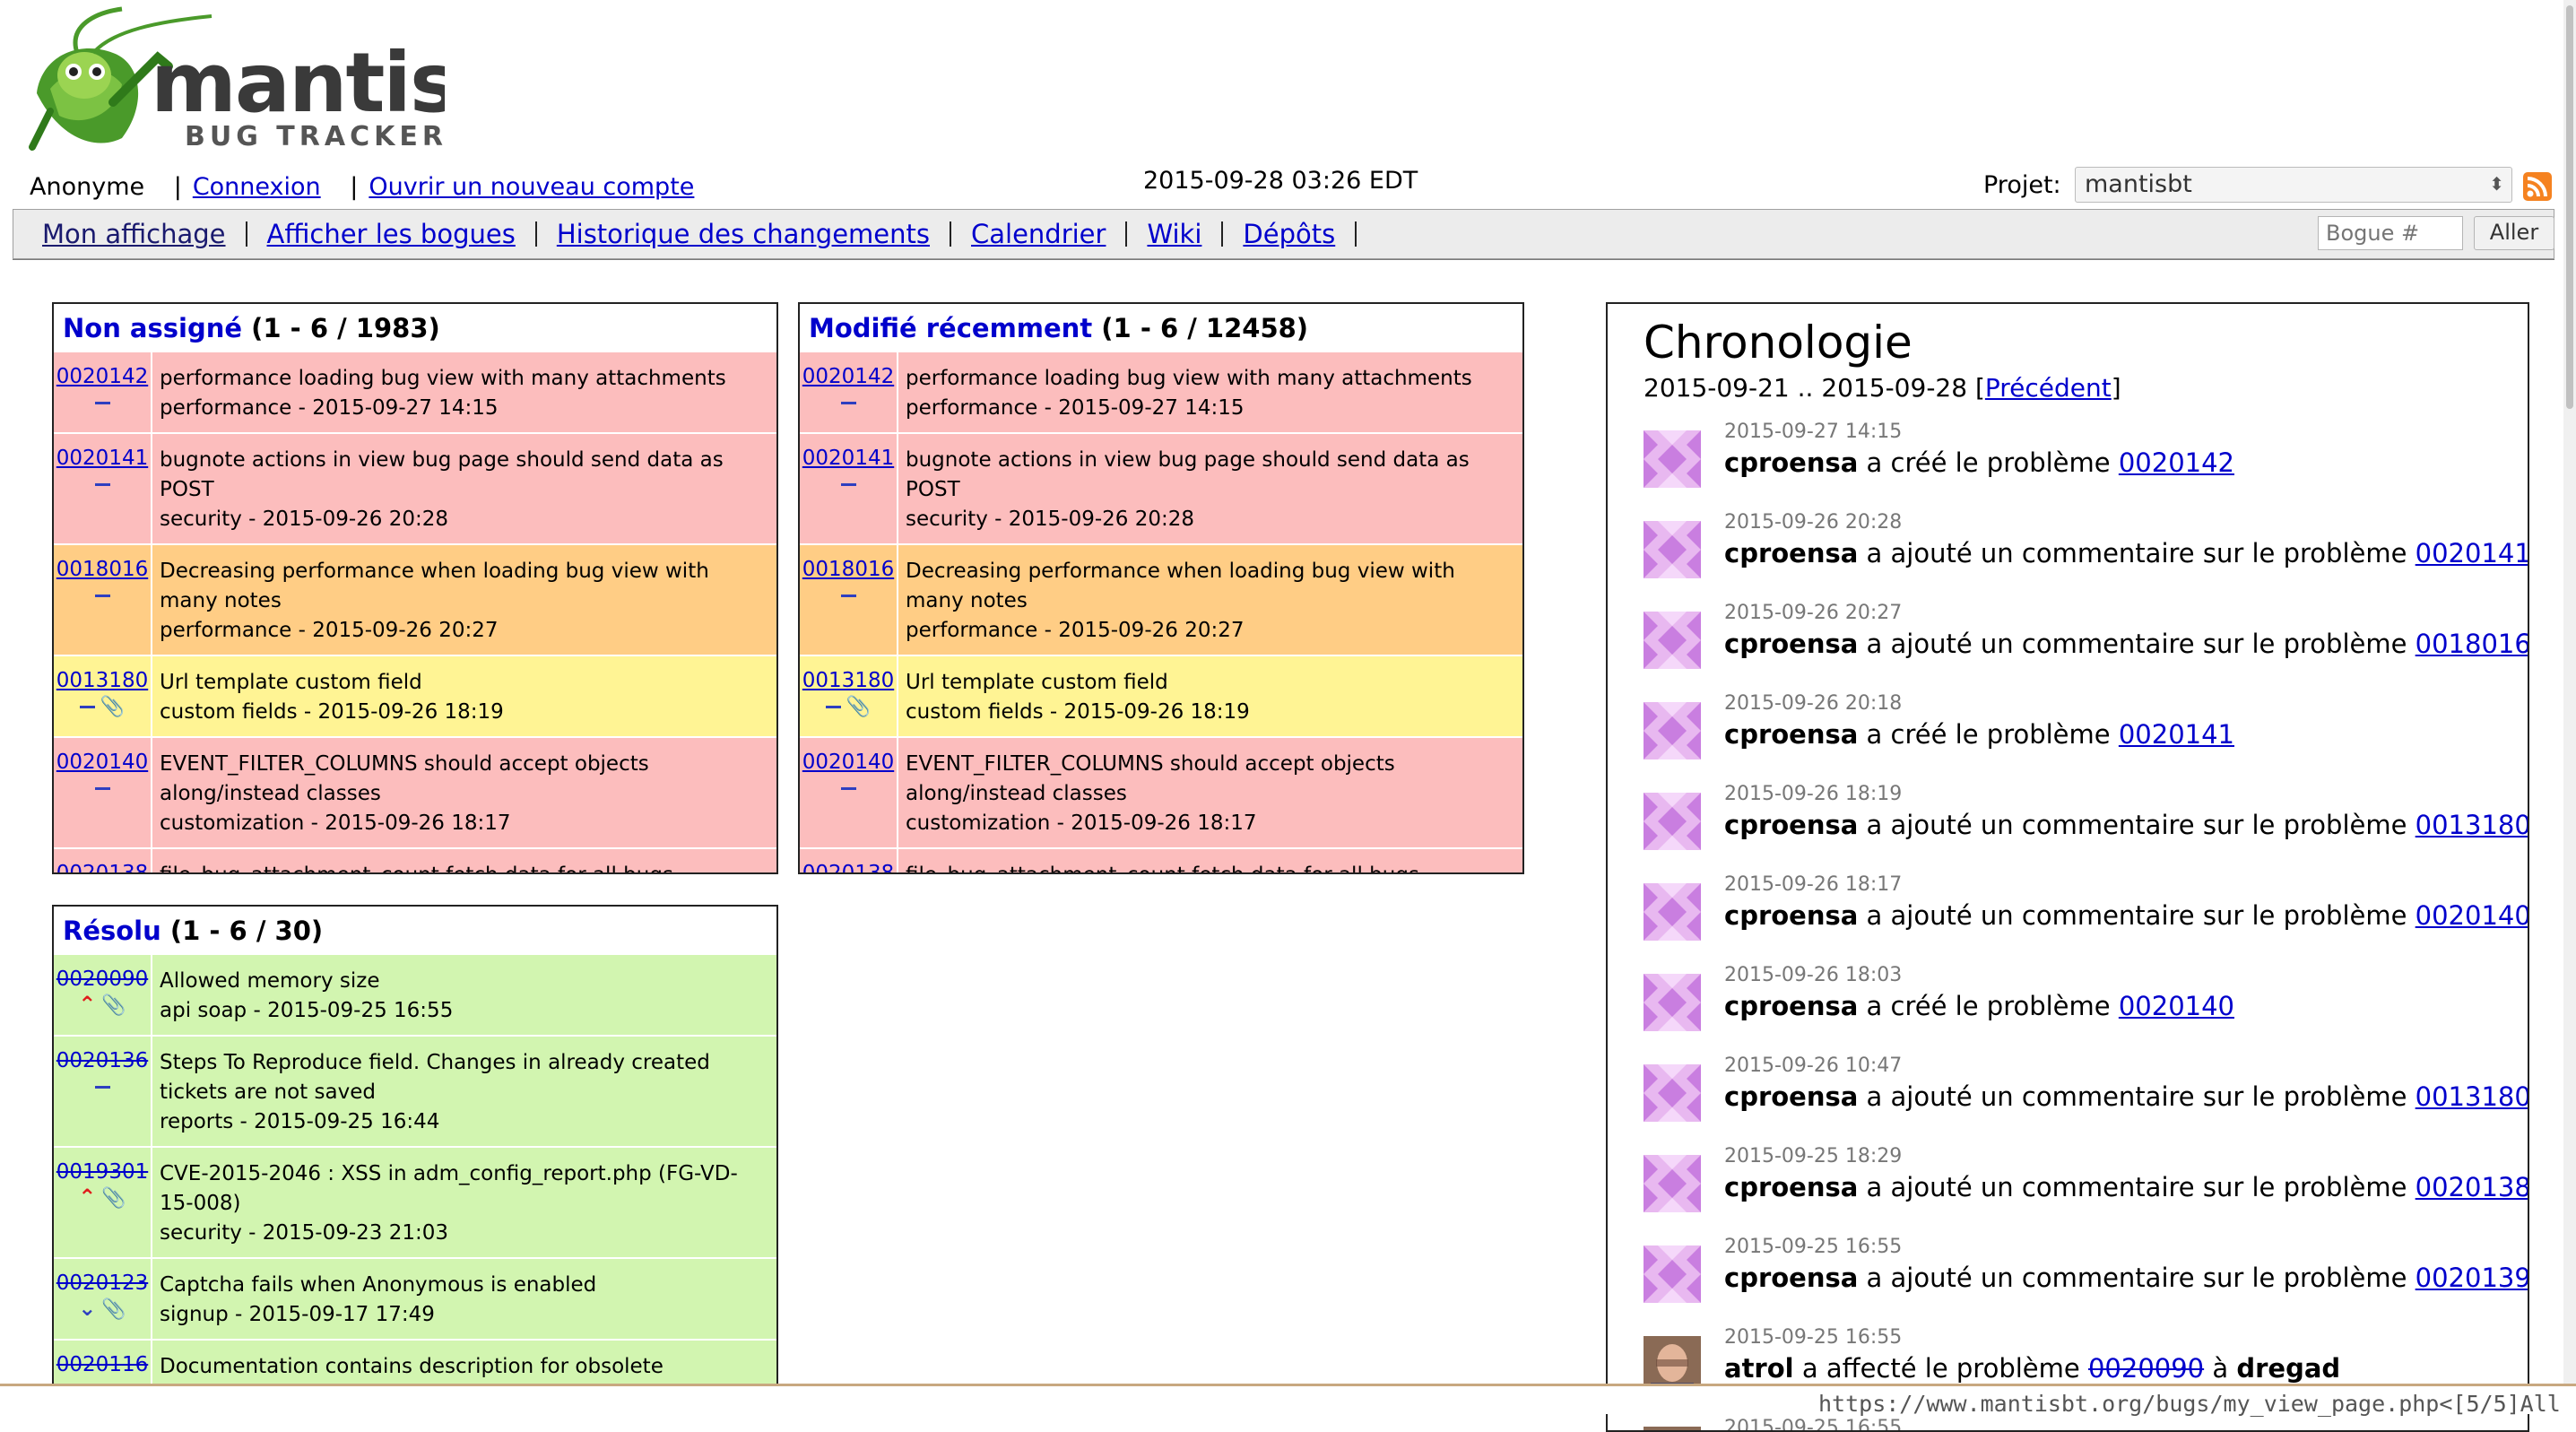 The height and width of the screenshot is (1432, 2576). I want to click on bug-meta: api soap - 2015-09-25 16:55, so click(307, 1010).